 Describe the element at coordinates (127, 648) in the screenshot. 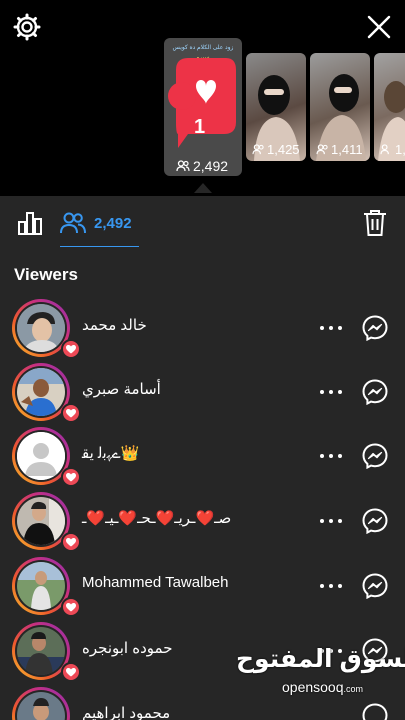

I see `viewer-name: حموده ابونجره` at that location.